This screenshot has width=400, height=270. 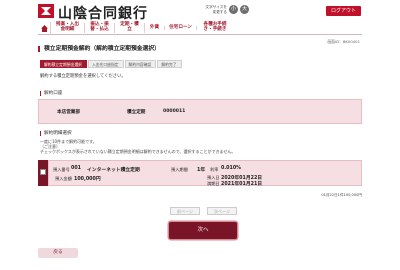 I want to click on deposit-no: 001, so click(x=76, y=168).